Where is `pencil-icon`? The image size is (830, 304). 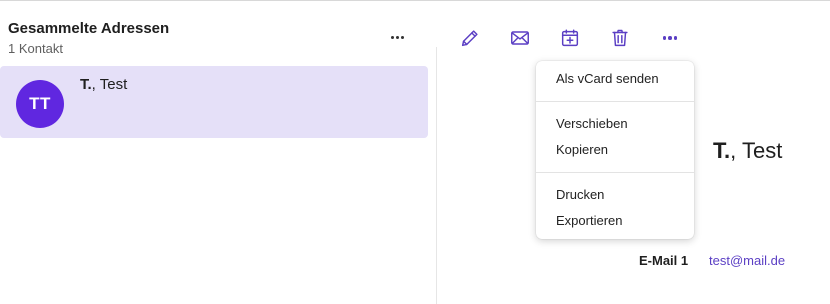 pencil-icon is located at coordinates (469, 38).